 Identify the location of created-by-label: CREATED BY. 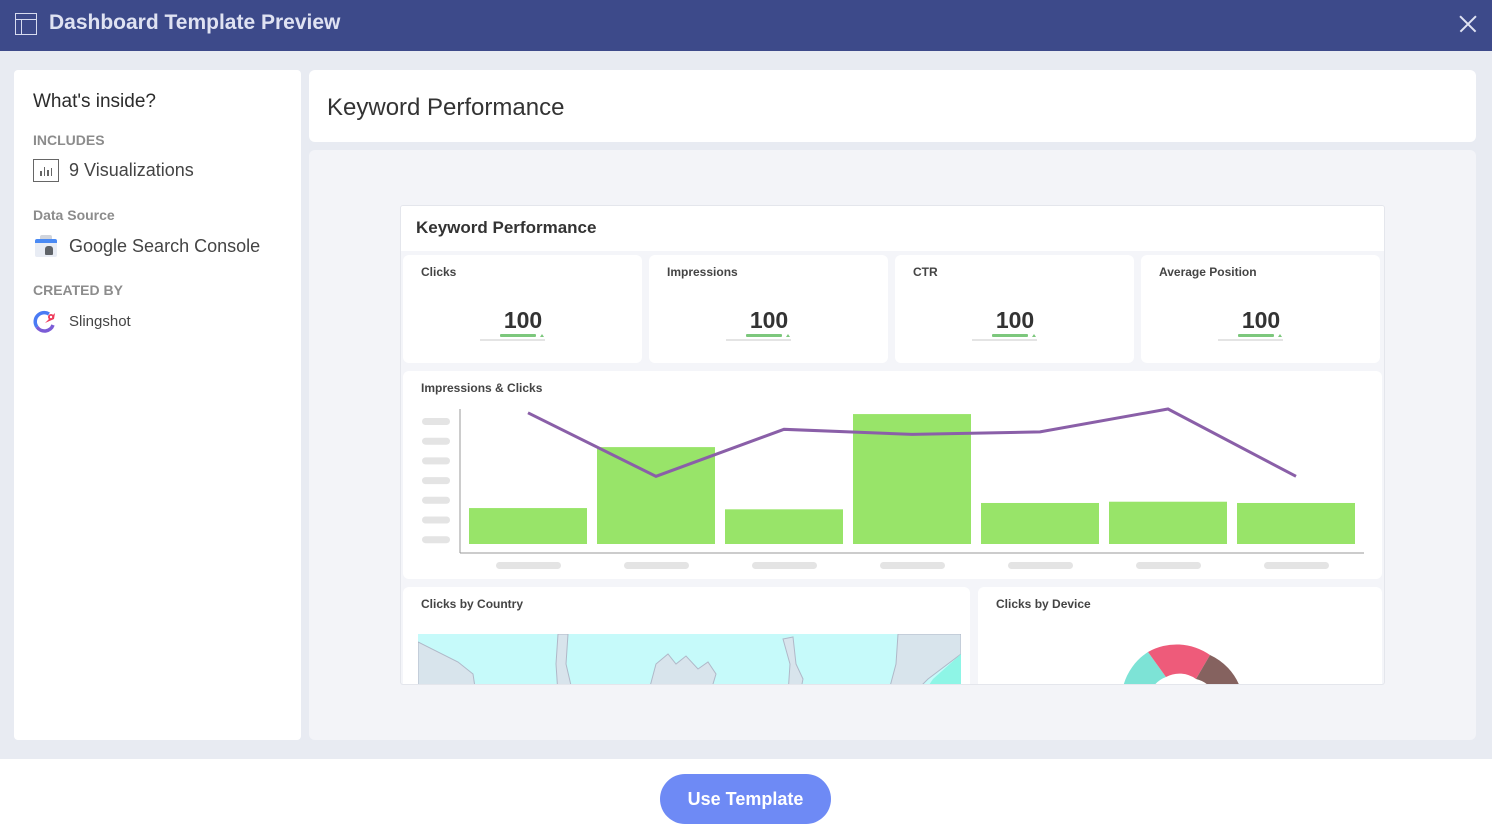
(78, 290).